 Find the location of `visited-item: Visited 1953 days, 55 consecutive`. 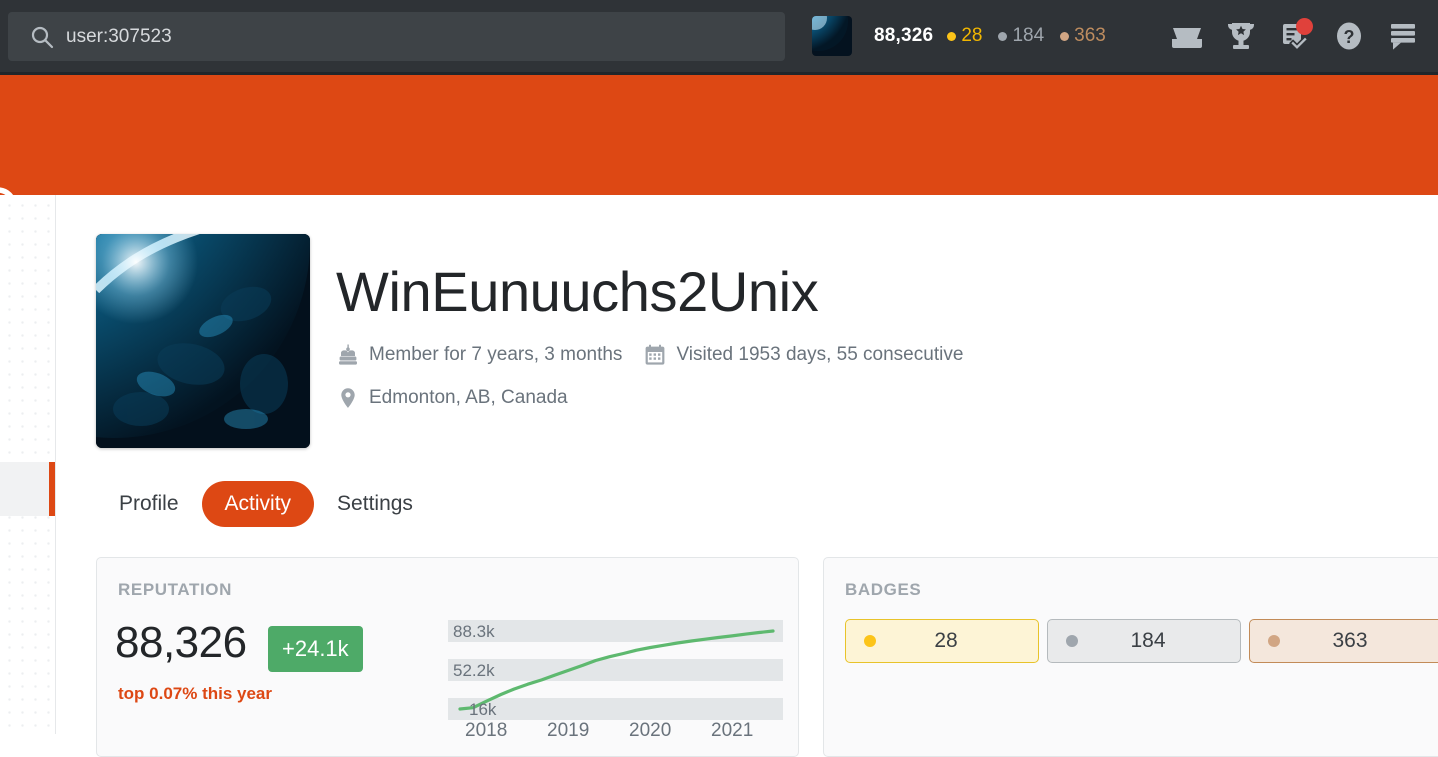

visited-item: Visited 1953 days, 55 consecutive is located at coordinates (803, 355).